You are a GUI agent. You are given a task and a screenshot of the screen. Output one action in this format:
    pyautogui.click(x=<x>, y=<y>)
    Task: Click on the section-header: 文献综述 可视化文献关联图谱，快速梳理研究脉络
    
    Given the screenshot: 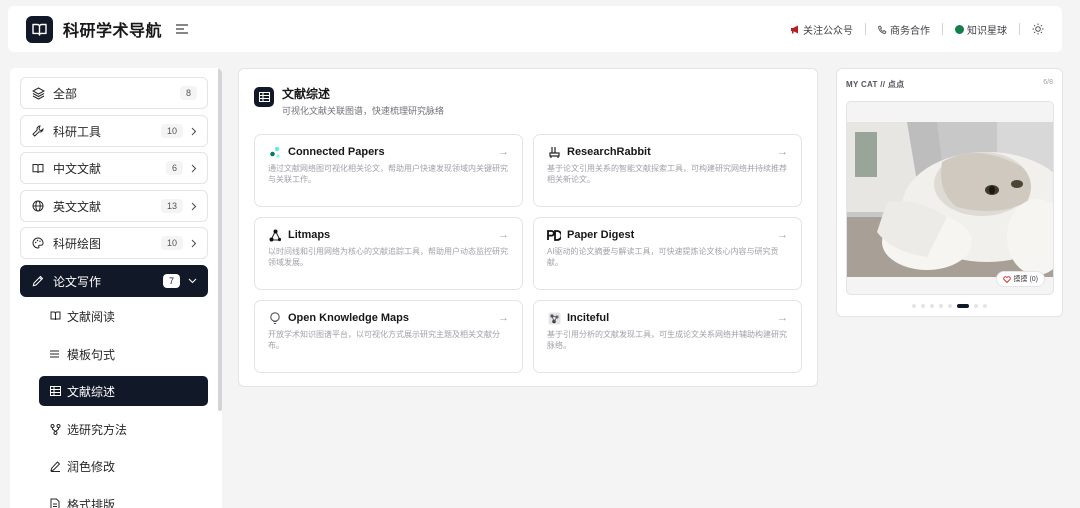 What is the action you would take?
    pyautogui.click(x=349, y=101)
    